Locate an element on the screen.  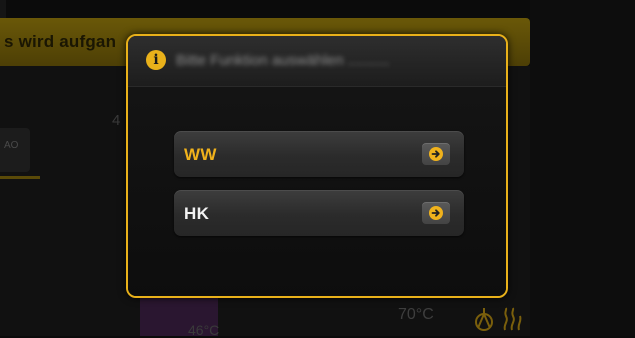
option-hk-button: HK is located at coordinates (319, 213).